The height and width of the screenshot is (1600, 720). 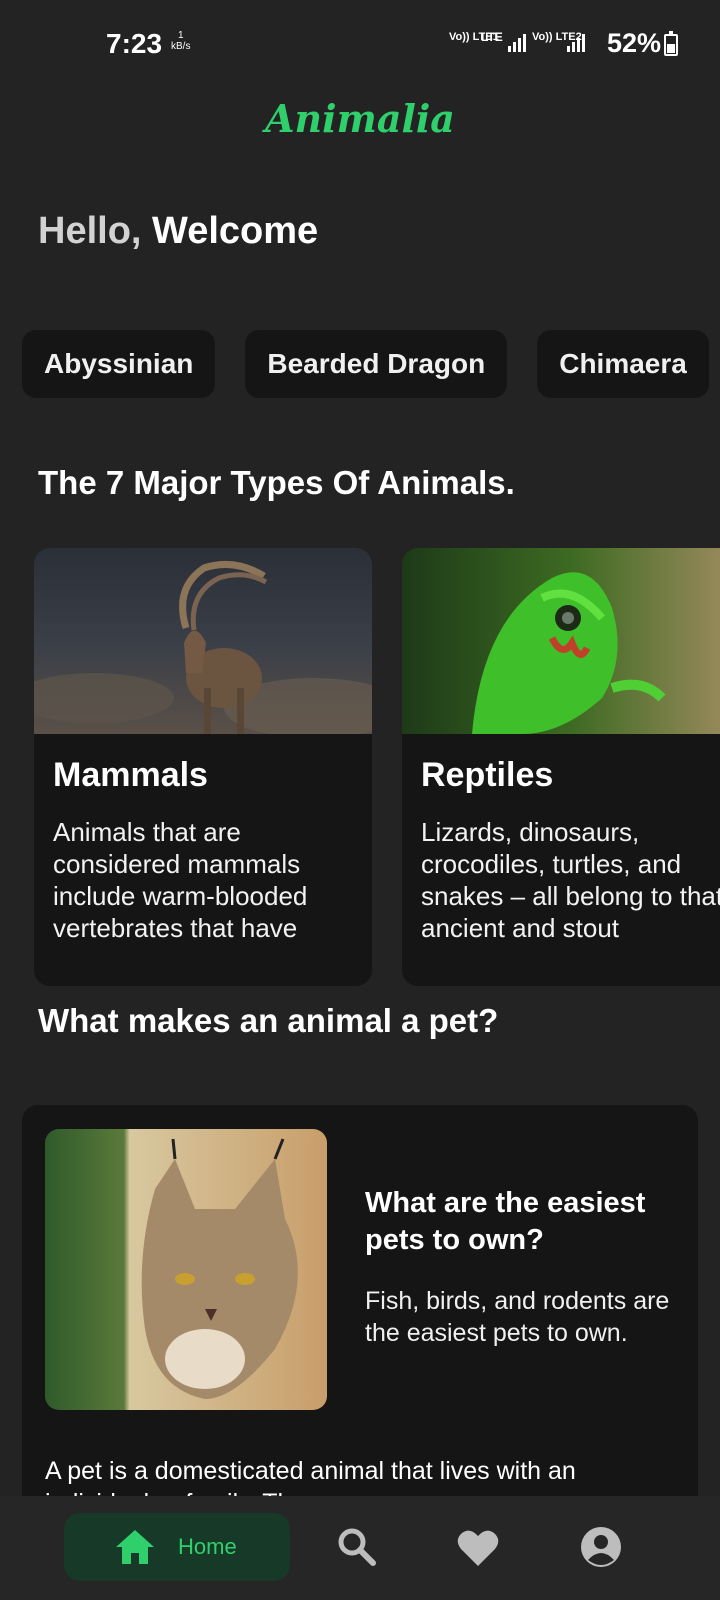 I want to click on status-time: 7:23, so click(x=134, y=43).